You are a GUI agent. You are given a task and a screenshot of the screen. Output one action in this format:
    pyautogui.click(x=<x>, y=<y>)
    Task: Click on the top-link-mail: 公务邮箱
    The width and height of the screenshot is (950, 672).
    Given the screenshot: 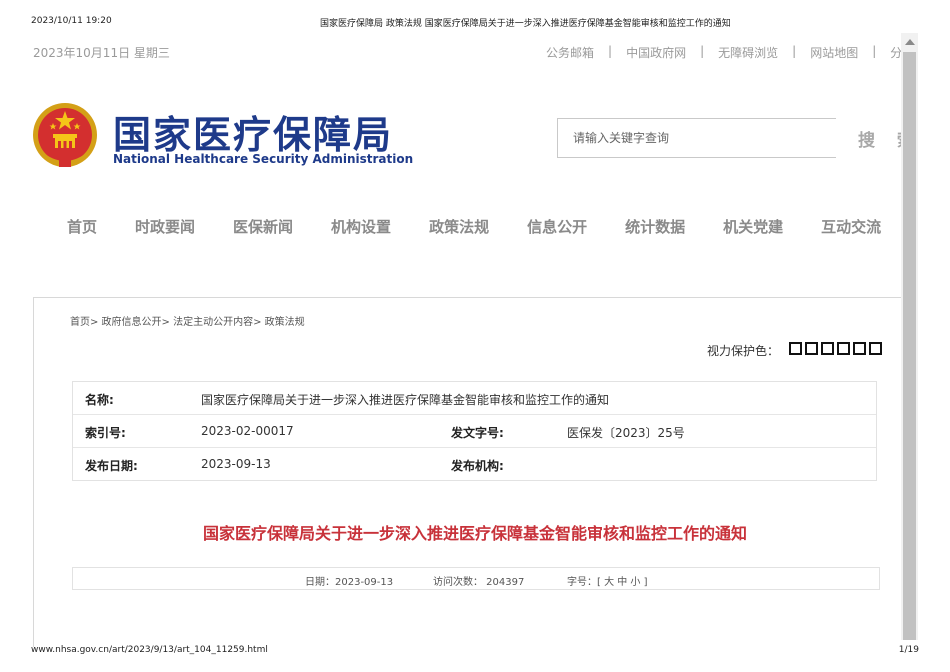 What is the action you would take?
    pyautogui.click(x=570, y=52)
    